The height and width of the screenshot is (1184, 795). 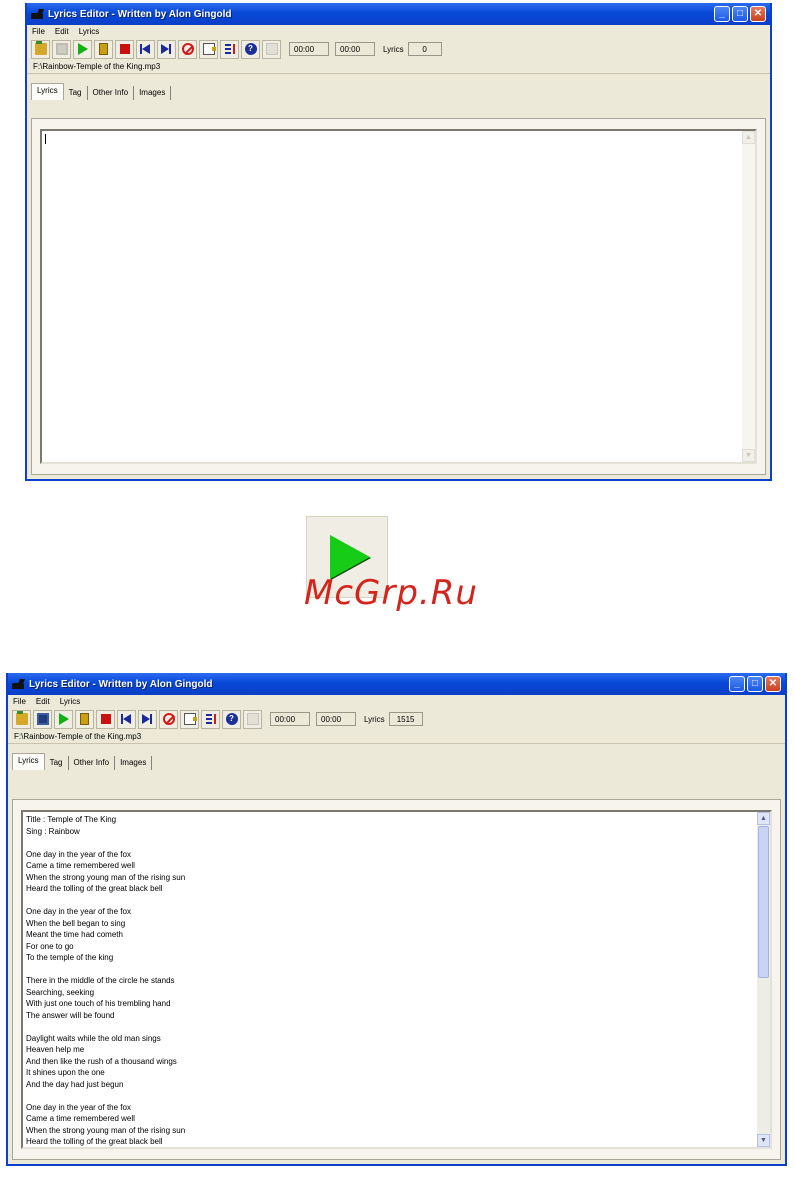 I want to click on sort-icon, so click(x=211, y=719).